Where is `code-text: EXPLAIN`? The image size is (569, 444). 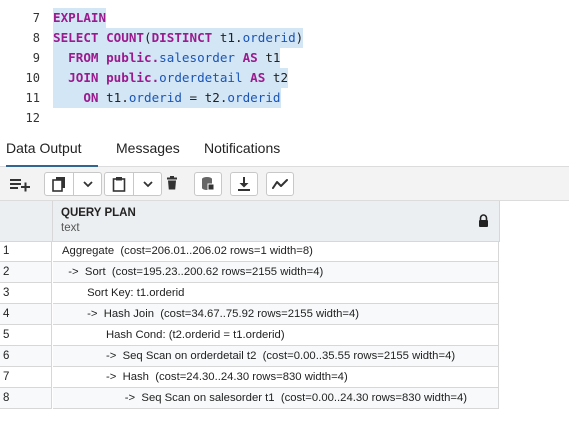
code-text: EXPLAIN is located at coordinates (80, 18).